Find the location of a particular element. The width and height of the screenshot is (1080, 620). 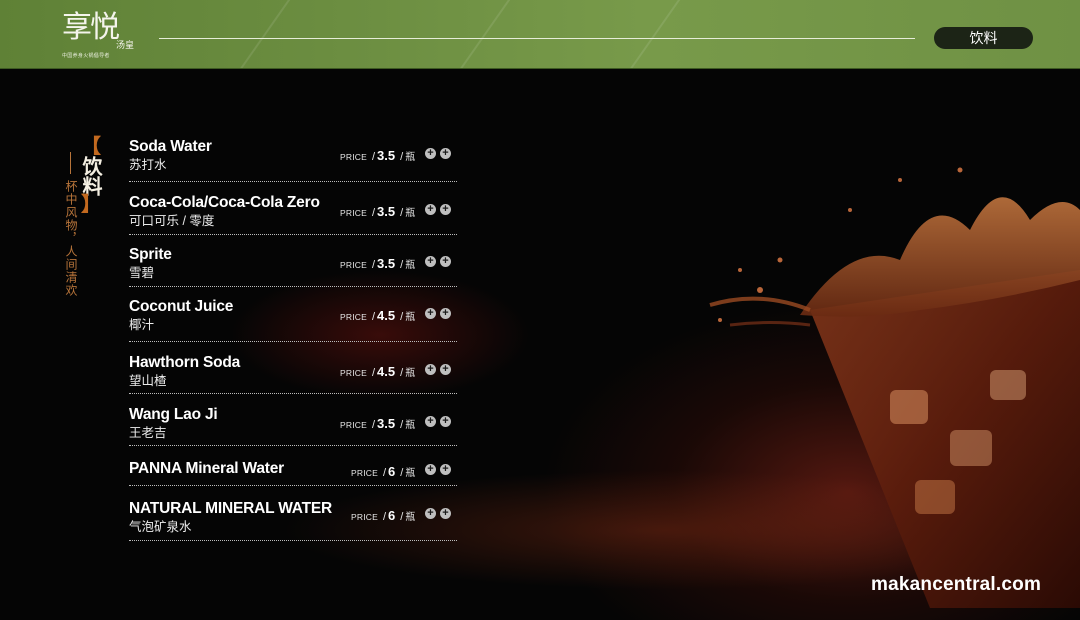

menu-item: Soda Water 苏打水 PRICE/3.5/瓶 + + is located at coordinates (293, 160).